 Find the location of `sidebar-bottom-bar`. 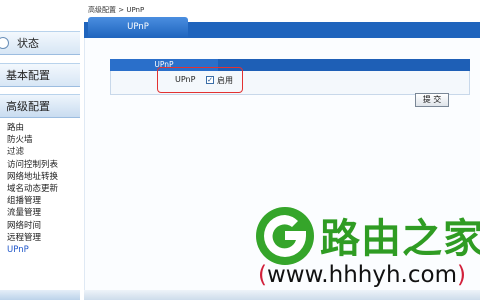

sidebar-bottom-bar is located at coordinates (40, 295).